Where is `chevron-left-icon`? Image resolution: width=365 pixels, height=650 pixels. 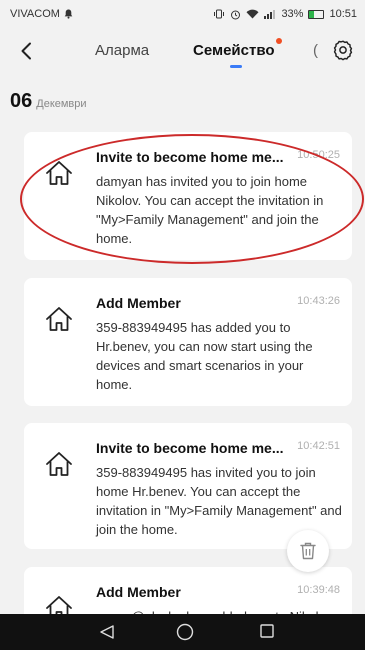 chevron-left-icon is located at coordinates (26, 51).